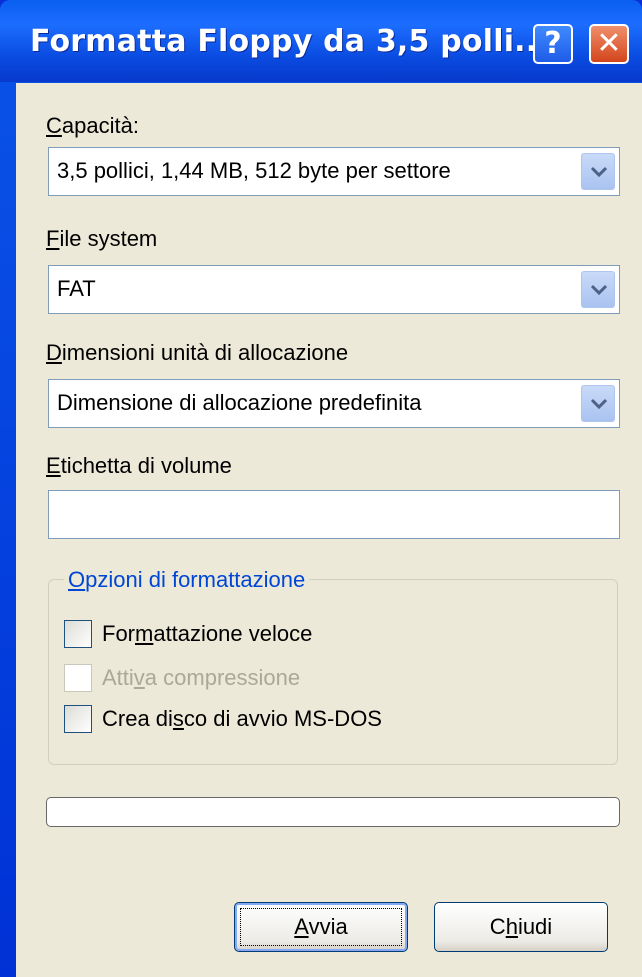  I want to click on file-system-label-accesskey: F, so click(53, 238).